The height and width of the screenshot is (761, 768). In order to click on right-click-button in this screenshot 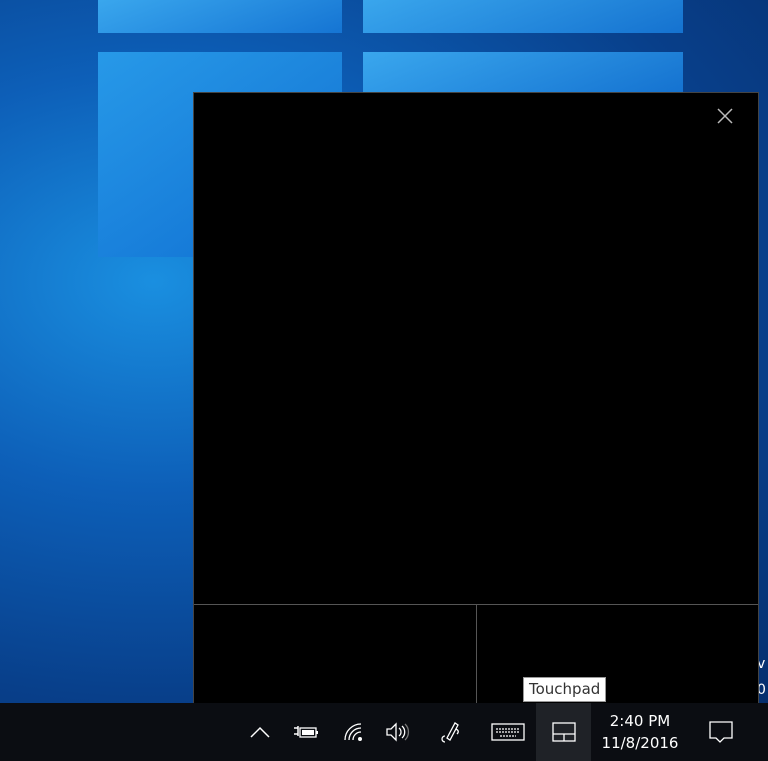, I will do `click(617, 654)`.